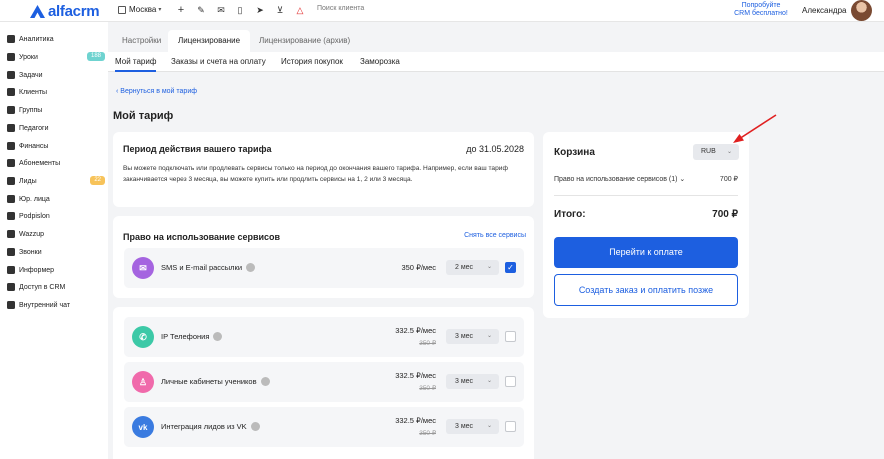  I want to click on sidebar-item-wazzup: Wazzup, so click(56, 234).